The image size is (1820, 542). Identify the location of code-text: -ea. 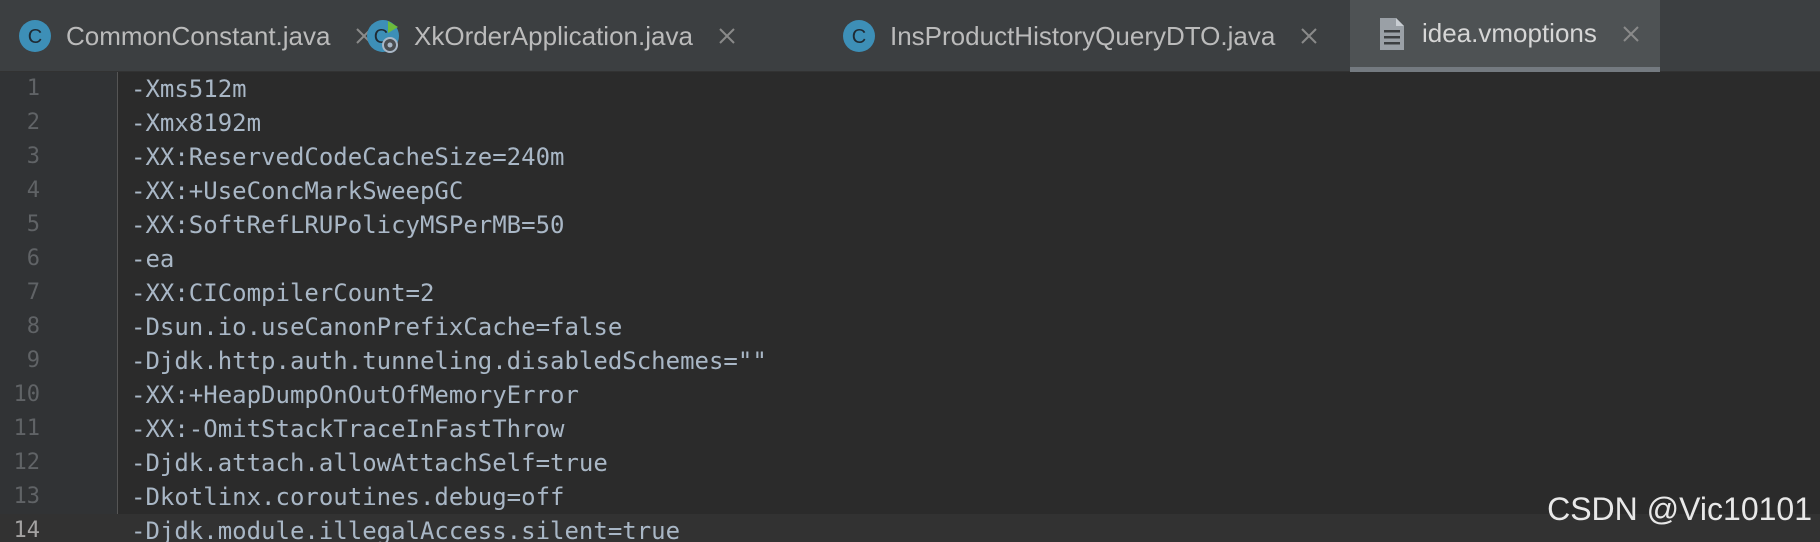
(152, 259).